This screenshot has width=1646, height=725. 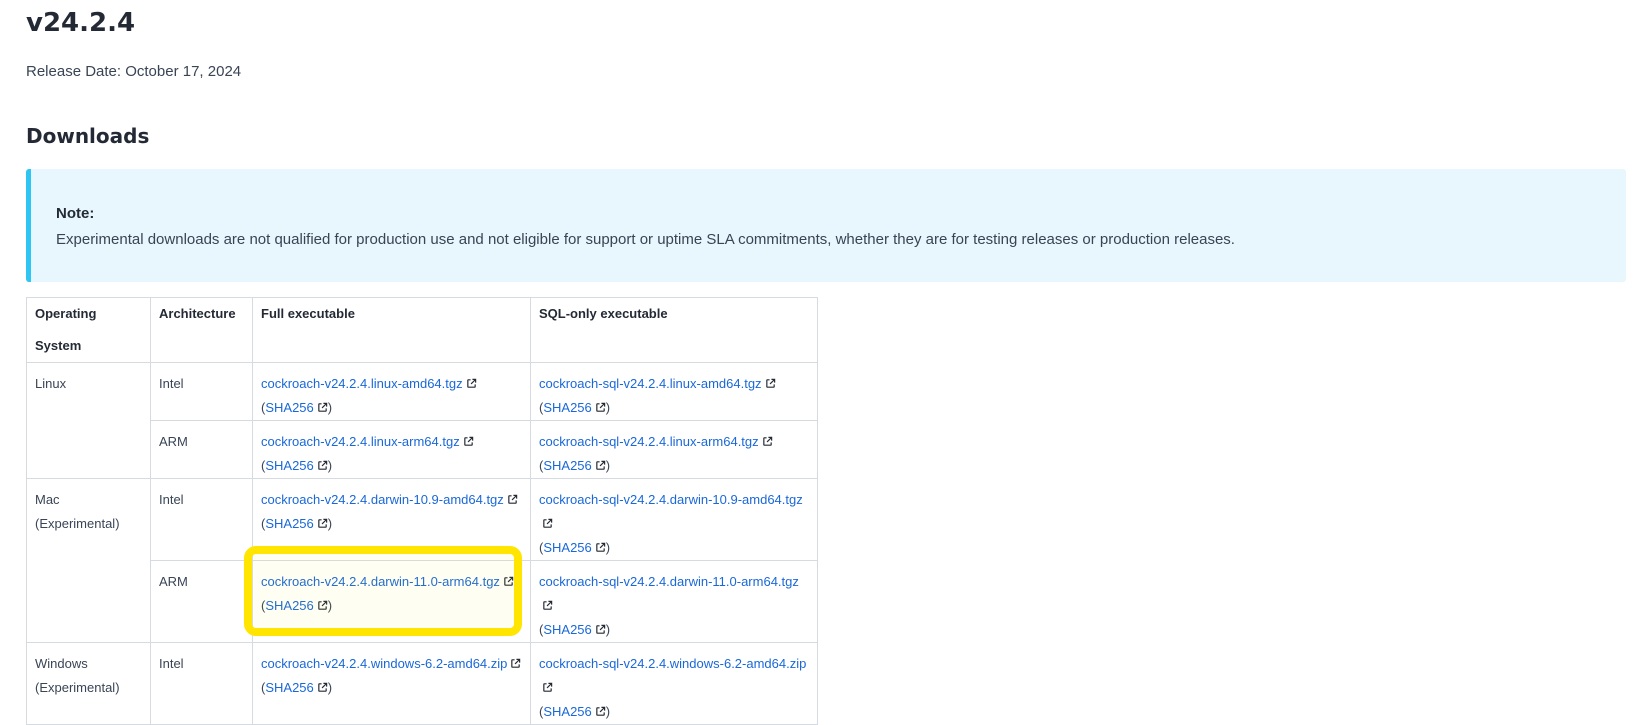 I want to click on downloads-heading: Downloads, so click(x=88, y=136).